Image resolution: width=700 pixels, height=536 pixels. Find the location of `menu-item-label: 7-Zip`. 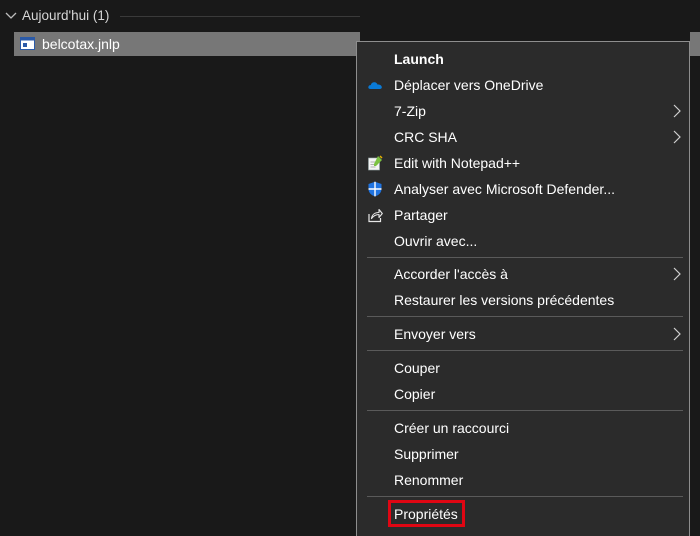

menu-item-label: 7-Zip is located at coordinates (410, 111).